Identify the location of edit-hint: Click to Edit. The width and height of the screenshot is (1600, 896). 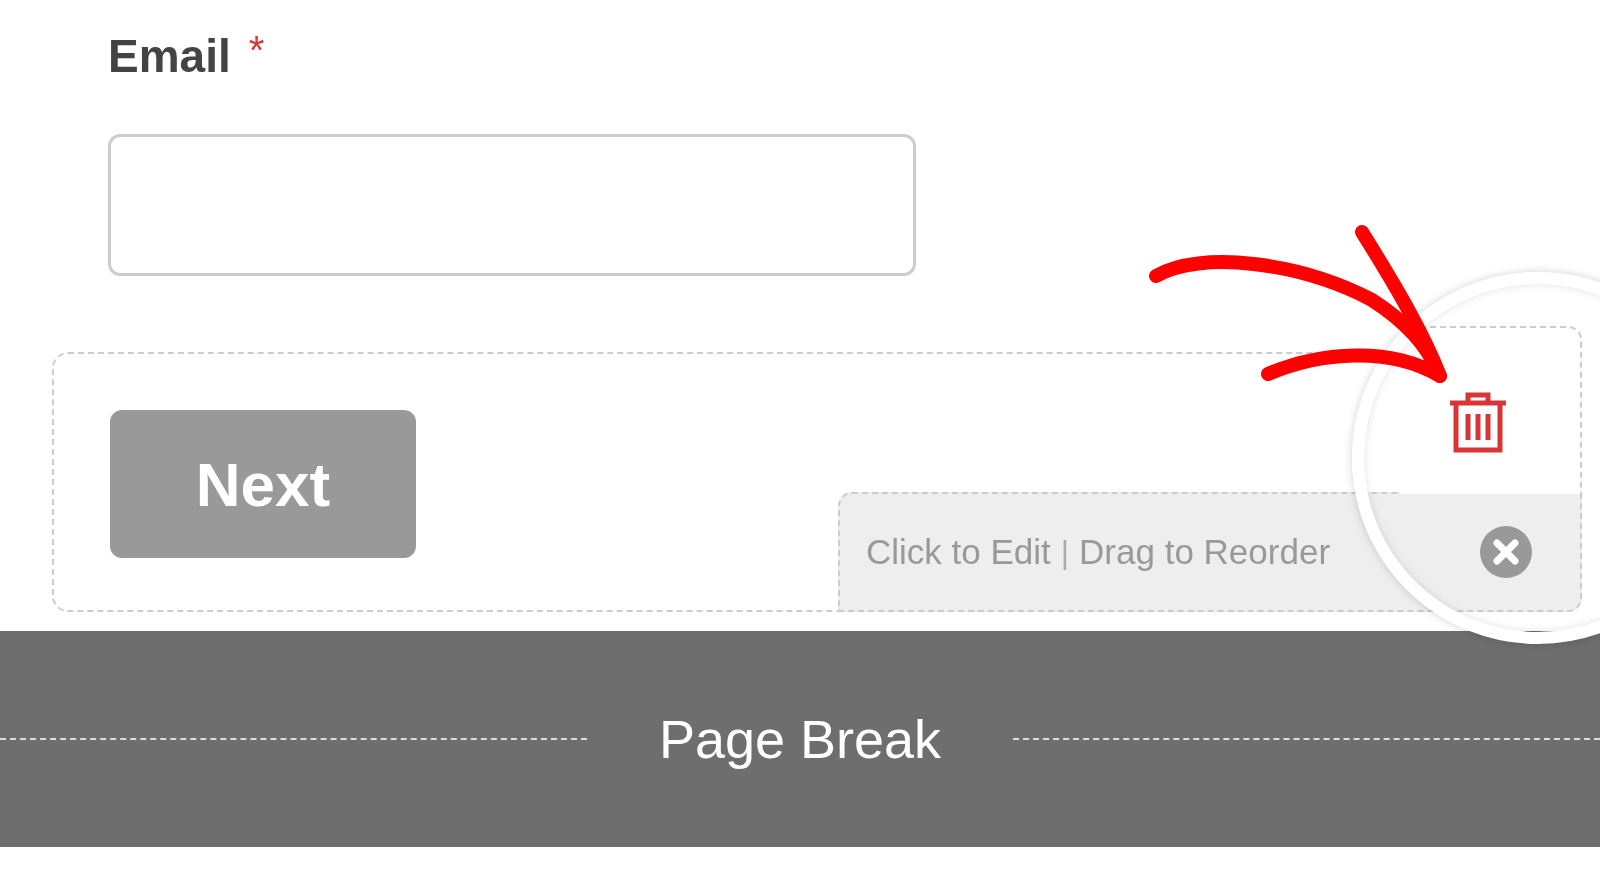
(958, 552).